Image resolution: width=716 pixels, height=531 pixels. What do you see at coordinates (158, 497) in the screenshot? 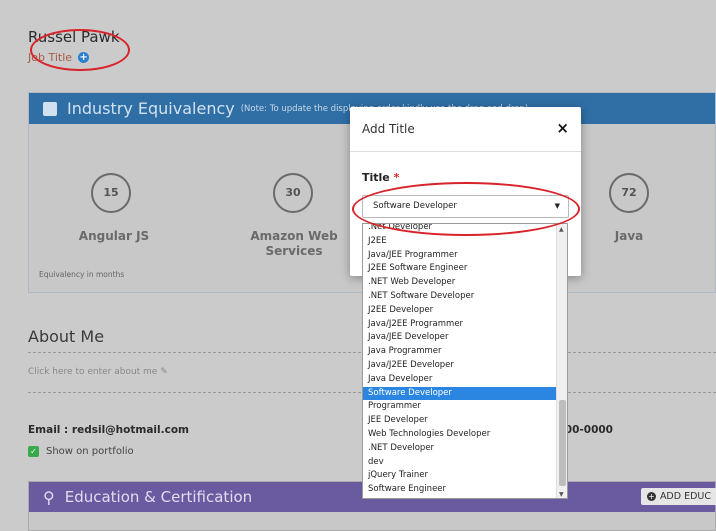
I see `education-title: Education & Certification` at bounding box center [158, 497].